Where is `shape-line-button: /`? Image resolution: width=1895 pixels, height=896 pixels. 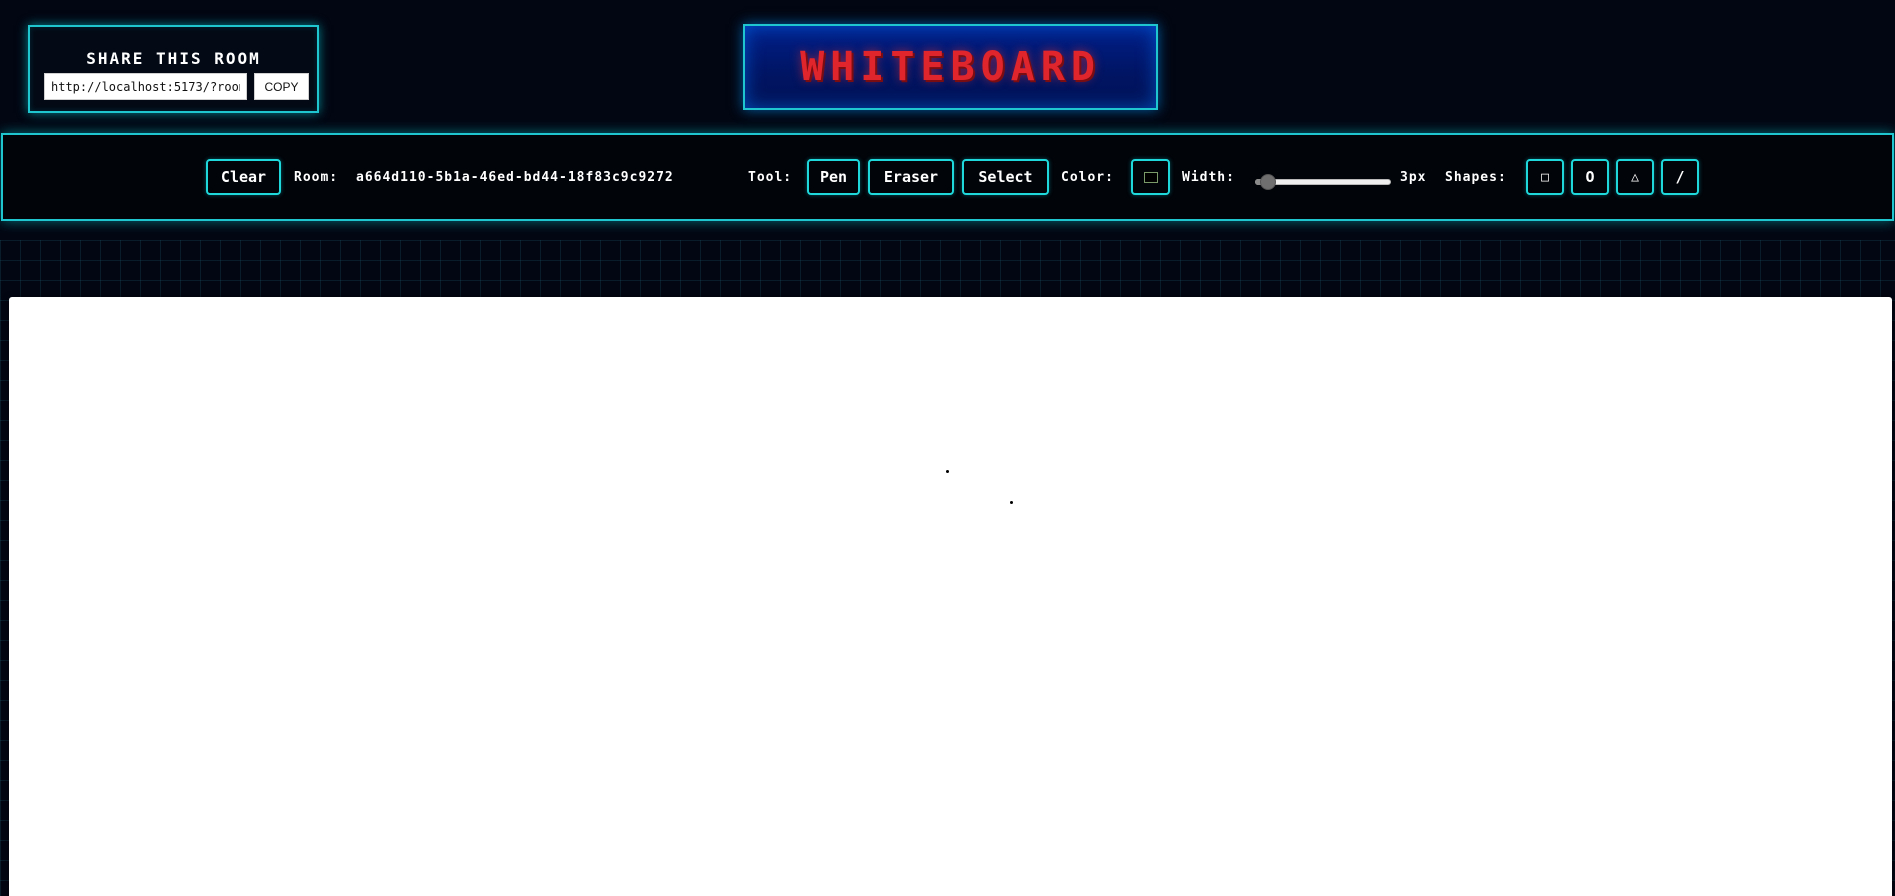
shape-line-button: / is located at coordinates (1680, 177).